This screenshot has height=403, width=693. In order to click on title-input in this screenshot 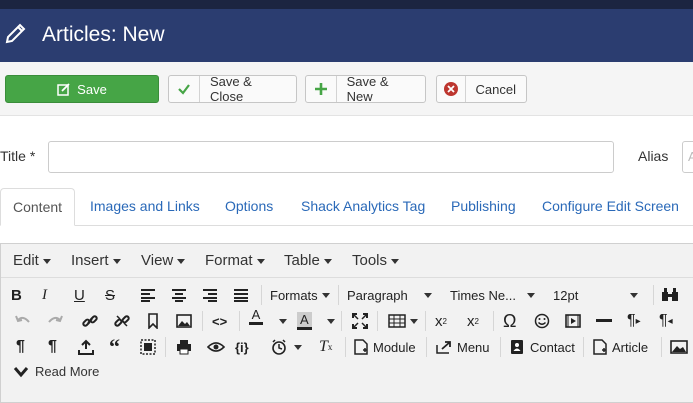, I will do `click(331, 157)`.